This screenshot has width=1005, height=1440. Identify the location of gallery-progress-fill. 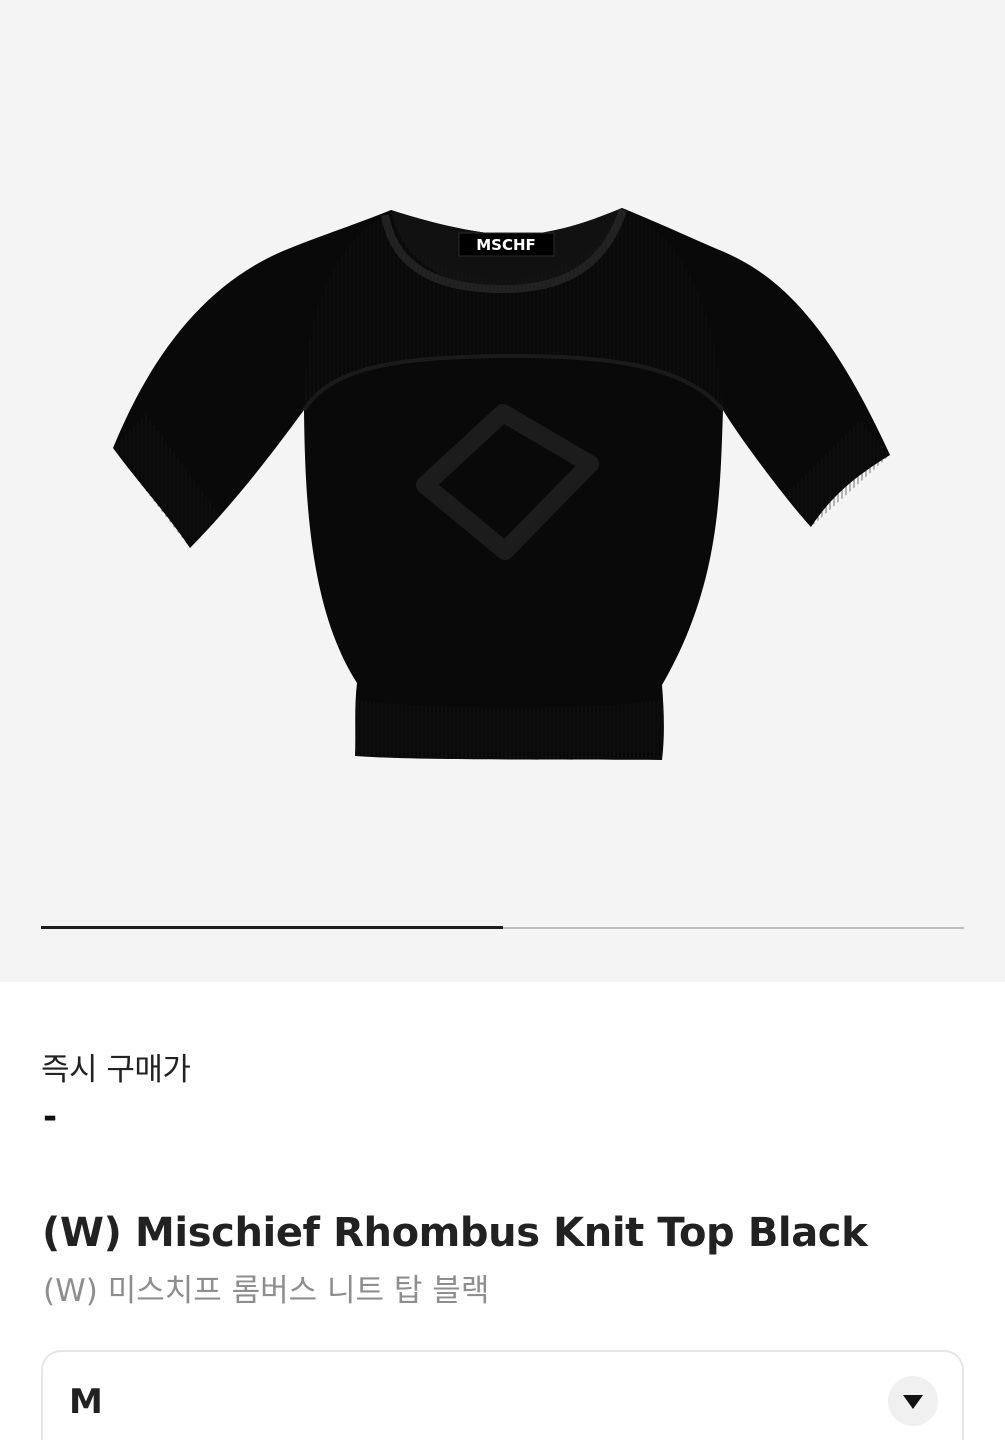
(272, 927).